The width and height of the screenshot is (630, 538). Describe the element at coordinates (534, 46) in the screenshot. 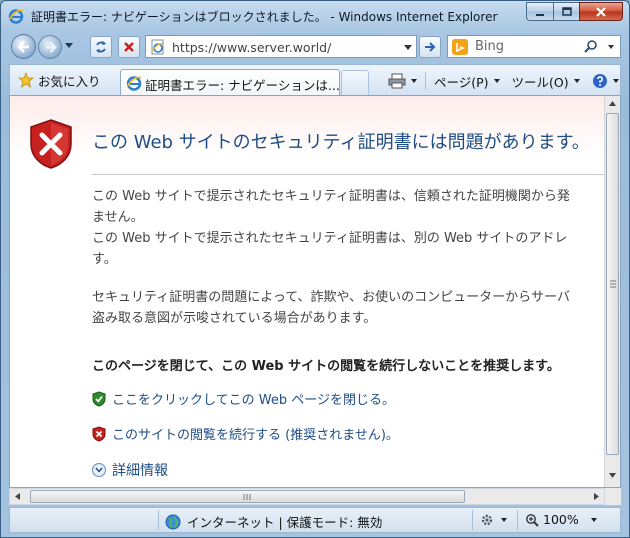

I see `search-box: Bing` at that location.